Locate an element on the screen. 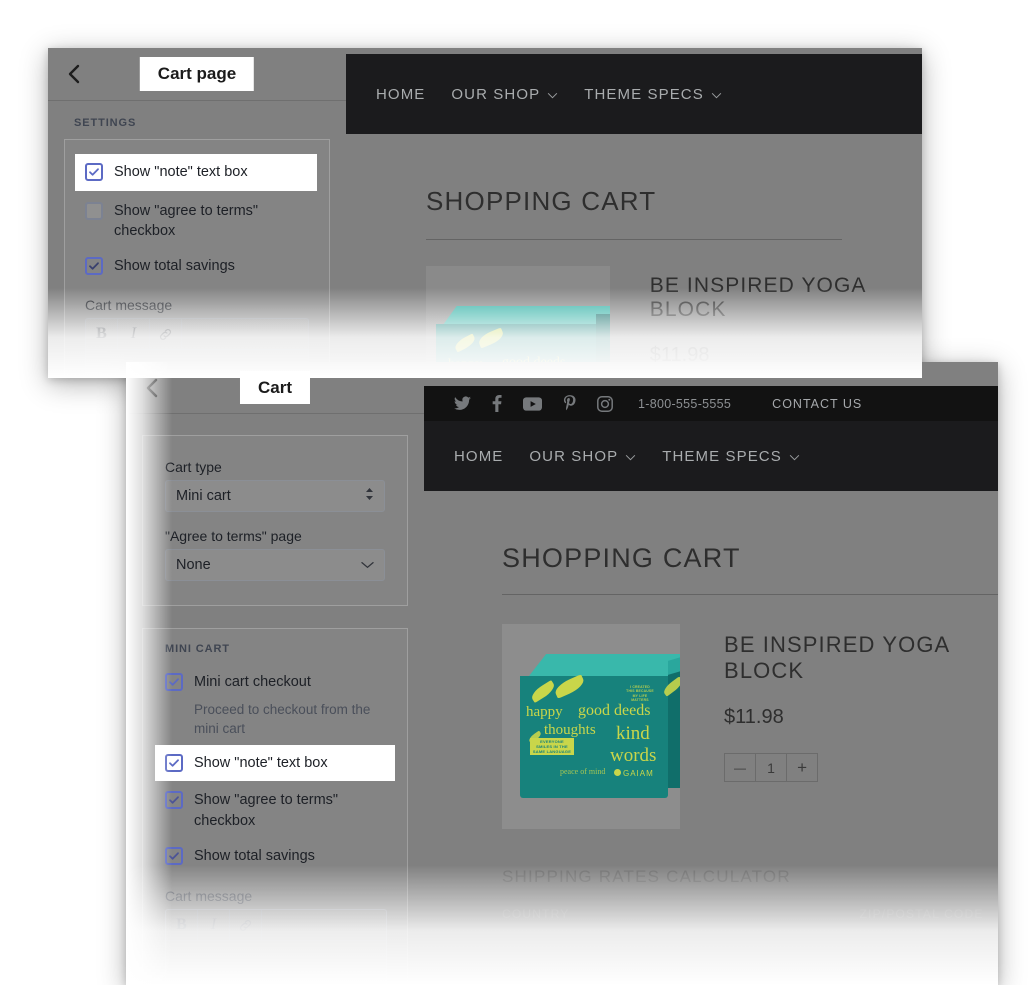 This screenshot has width=1036, height=985. quantity-stepper: — 1 + is located at coordinates (771, 767).